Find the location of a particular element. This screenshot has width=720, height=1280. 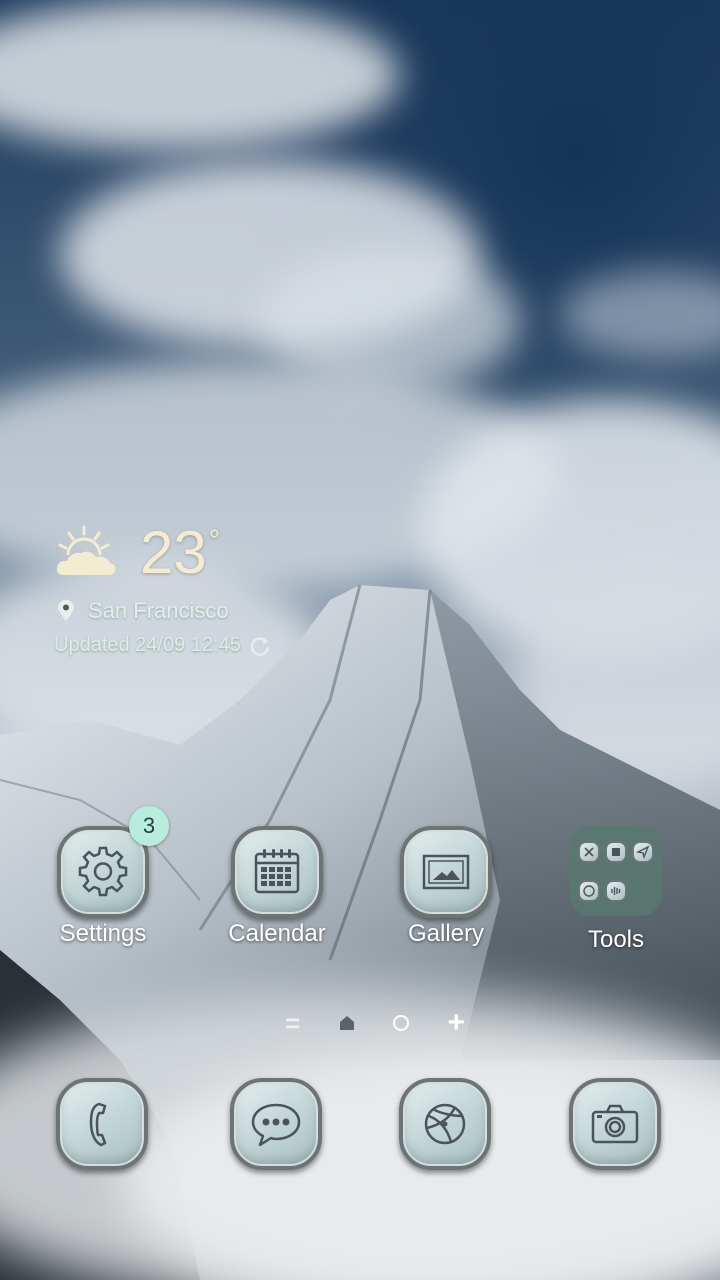

temperature: 23° is located at coordinates (180, 552).